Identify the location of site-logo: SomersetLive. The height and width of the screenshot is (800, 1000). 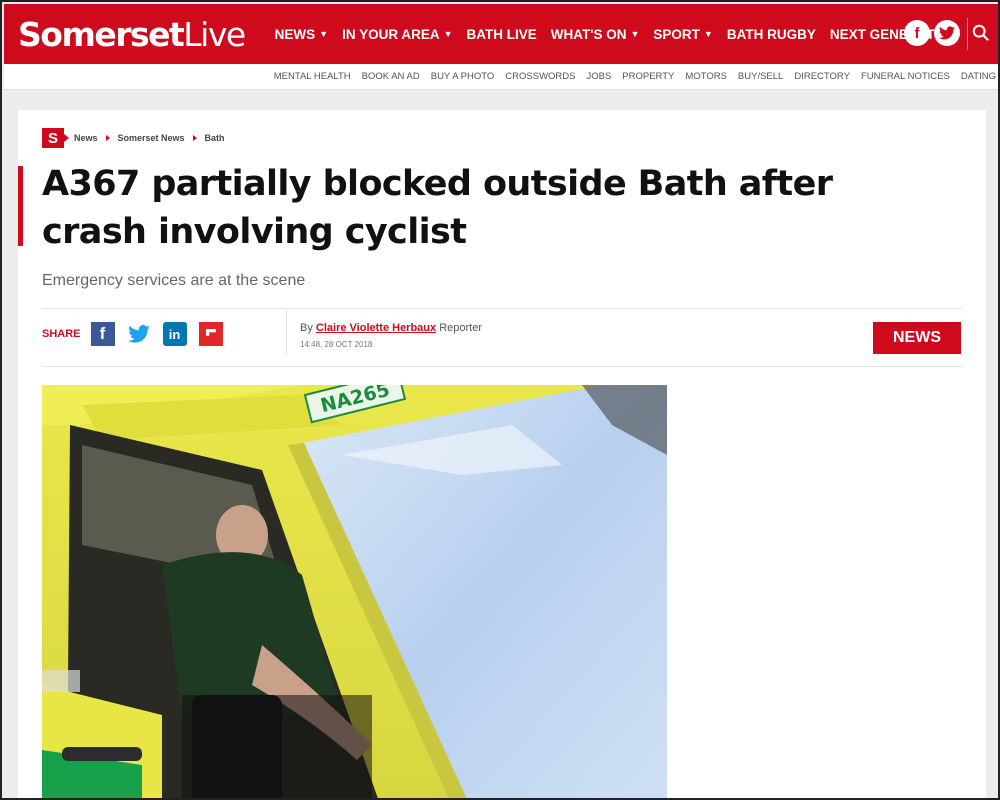
(132, 34).